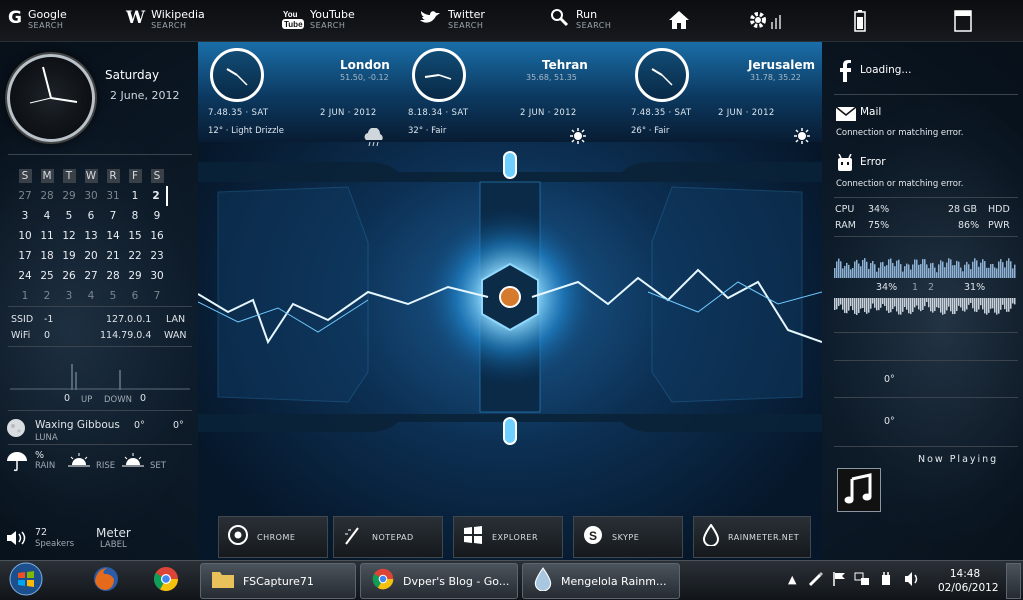 This screenshot has height=600, width=1023. Describe the element at coordinates (135, 296) in the screenshot. I see `calendar-day: 6` at that location.